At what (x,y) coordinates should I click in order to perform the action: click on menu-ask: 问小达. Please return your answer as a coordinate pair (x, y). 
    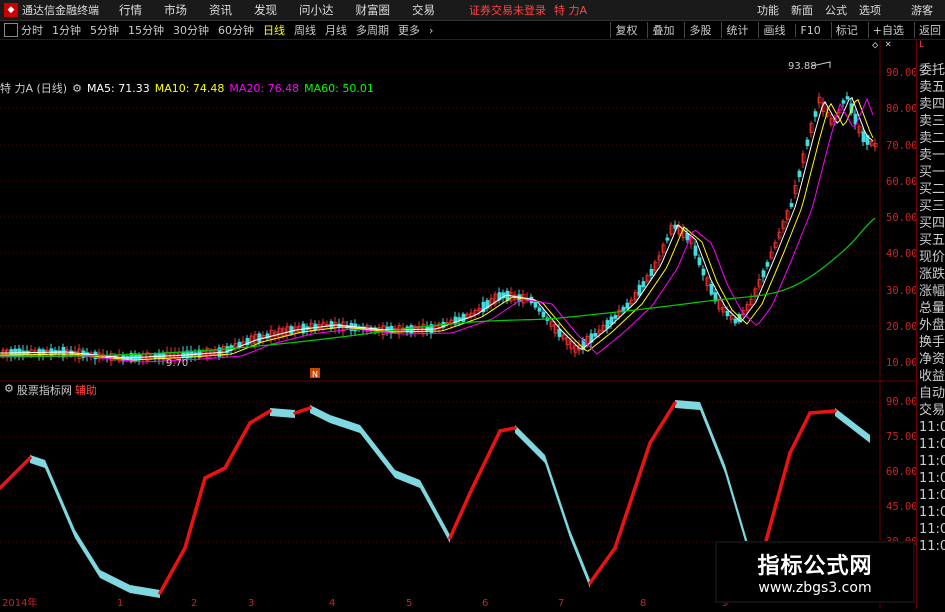
    Looking at the image, I should click on (316, 10).